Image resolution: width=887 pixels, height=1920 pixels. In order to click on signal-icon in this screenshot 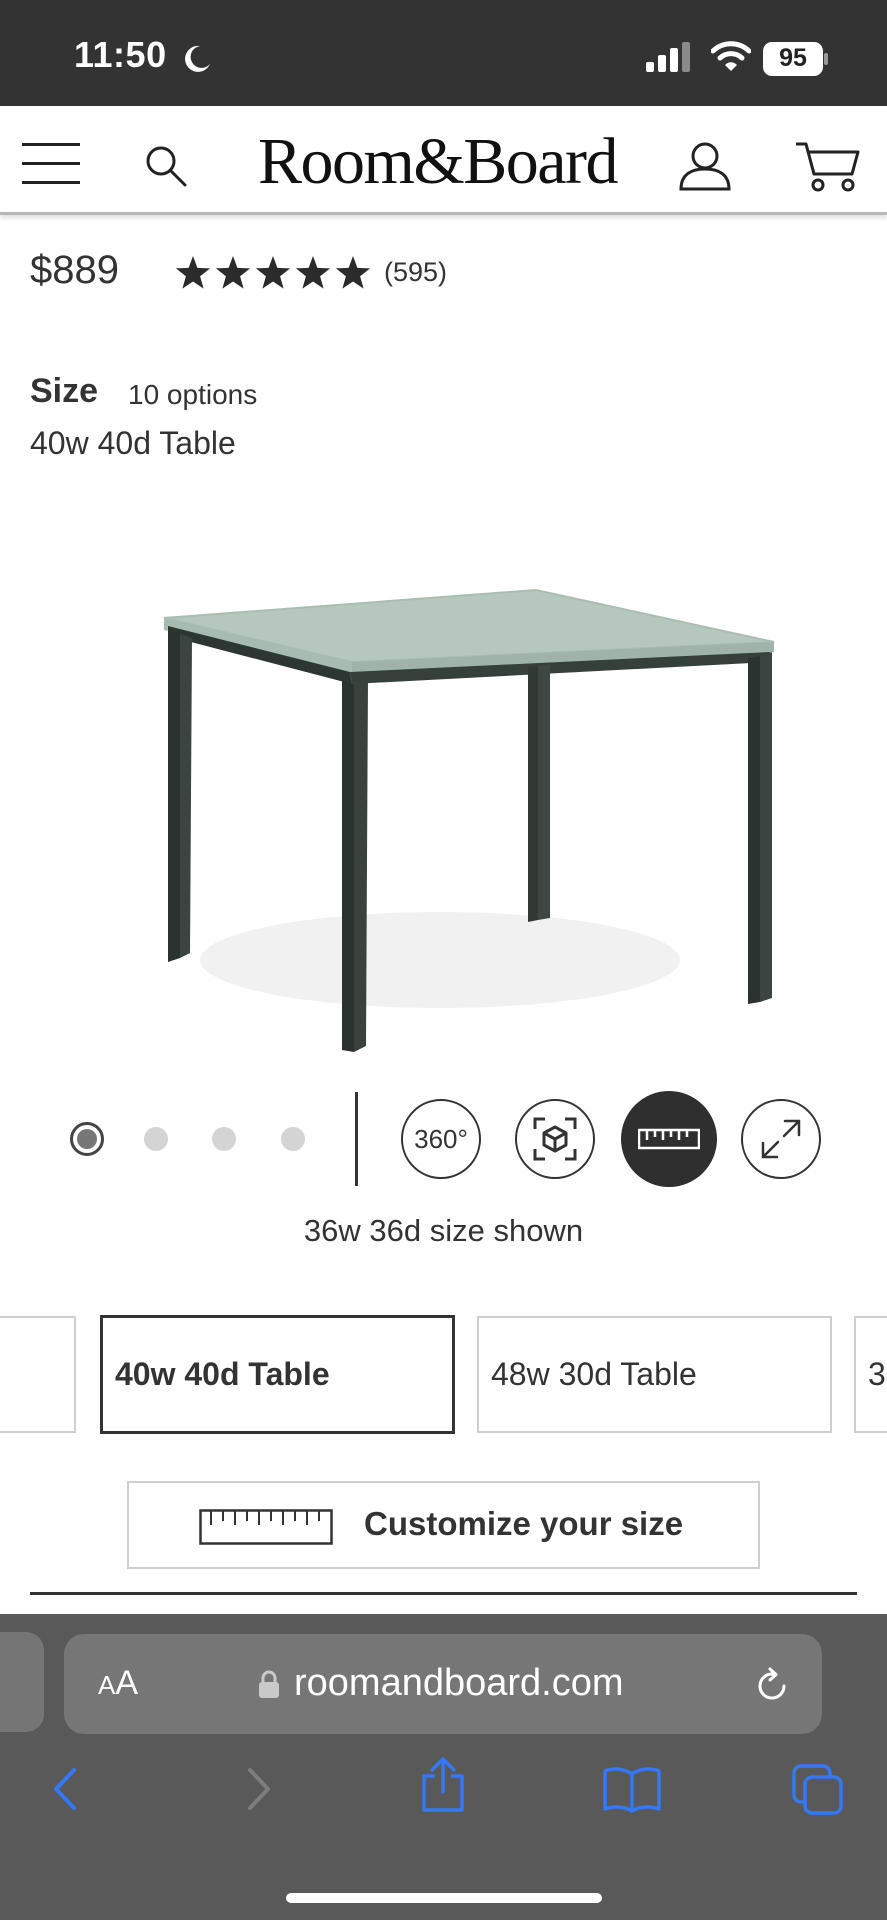, I will do `click(668, 57)`.